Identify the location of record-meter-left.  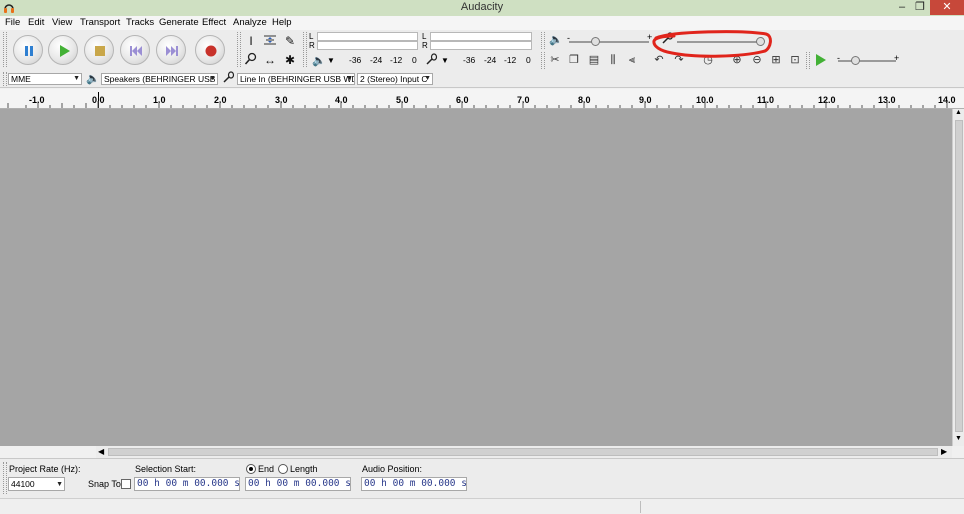
(481, 36).